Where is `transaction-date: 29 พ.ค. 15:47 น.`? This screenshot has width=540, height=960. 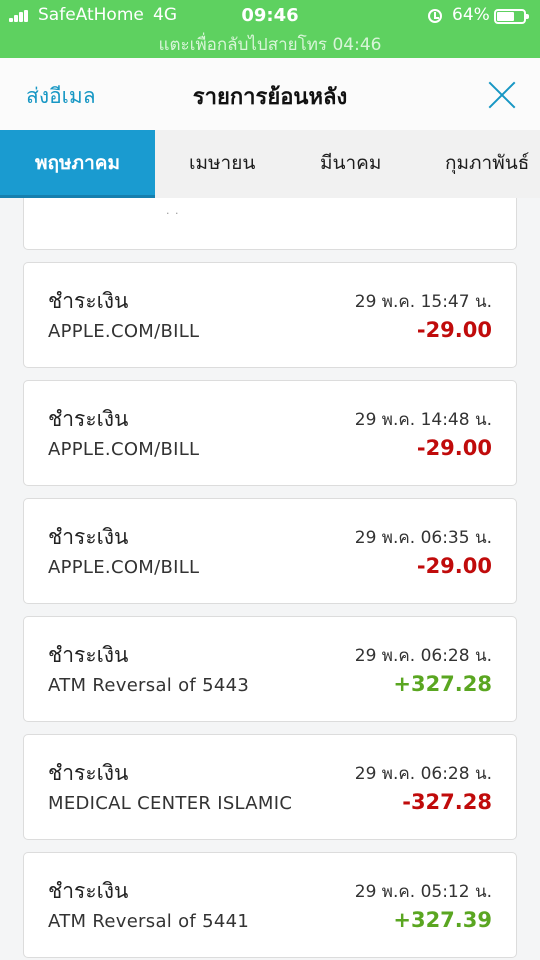
transaction-date: 29 พ.ค. 15:47 น. is located at coordinates (423, 302).